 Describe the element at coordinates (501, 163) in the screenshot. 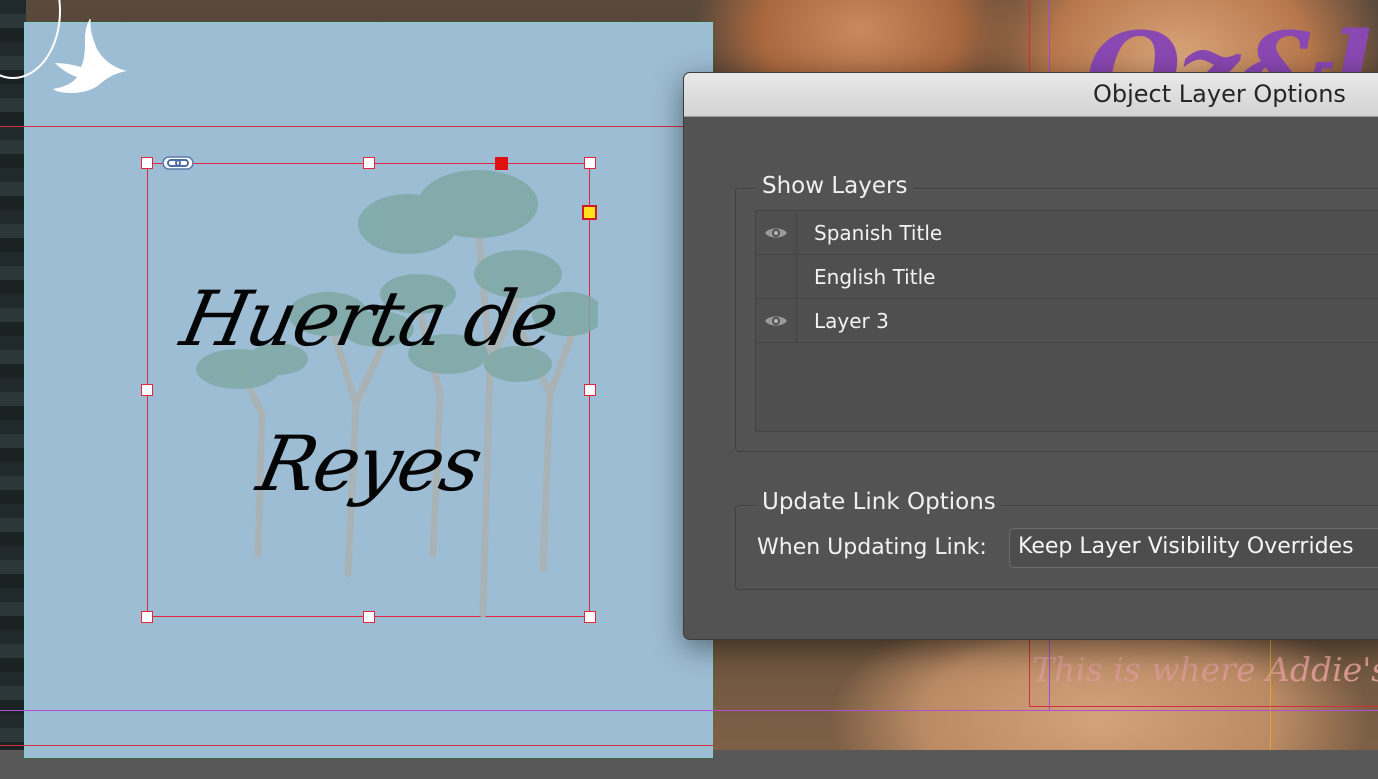

I see `content-grabber-handle` at that location.